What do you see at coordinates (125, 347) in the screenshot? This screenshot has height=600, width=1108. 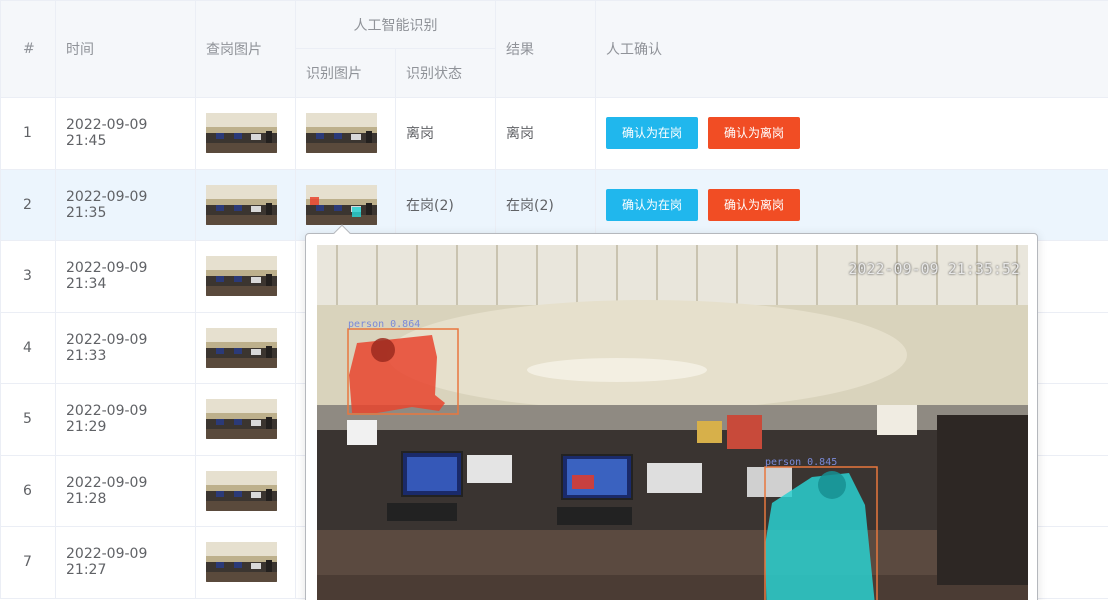 I see `row-time: 2022-09-09 21:33` at bounding box center [125, 347].